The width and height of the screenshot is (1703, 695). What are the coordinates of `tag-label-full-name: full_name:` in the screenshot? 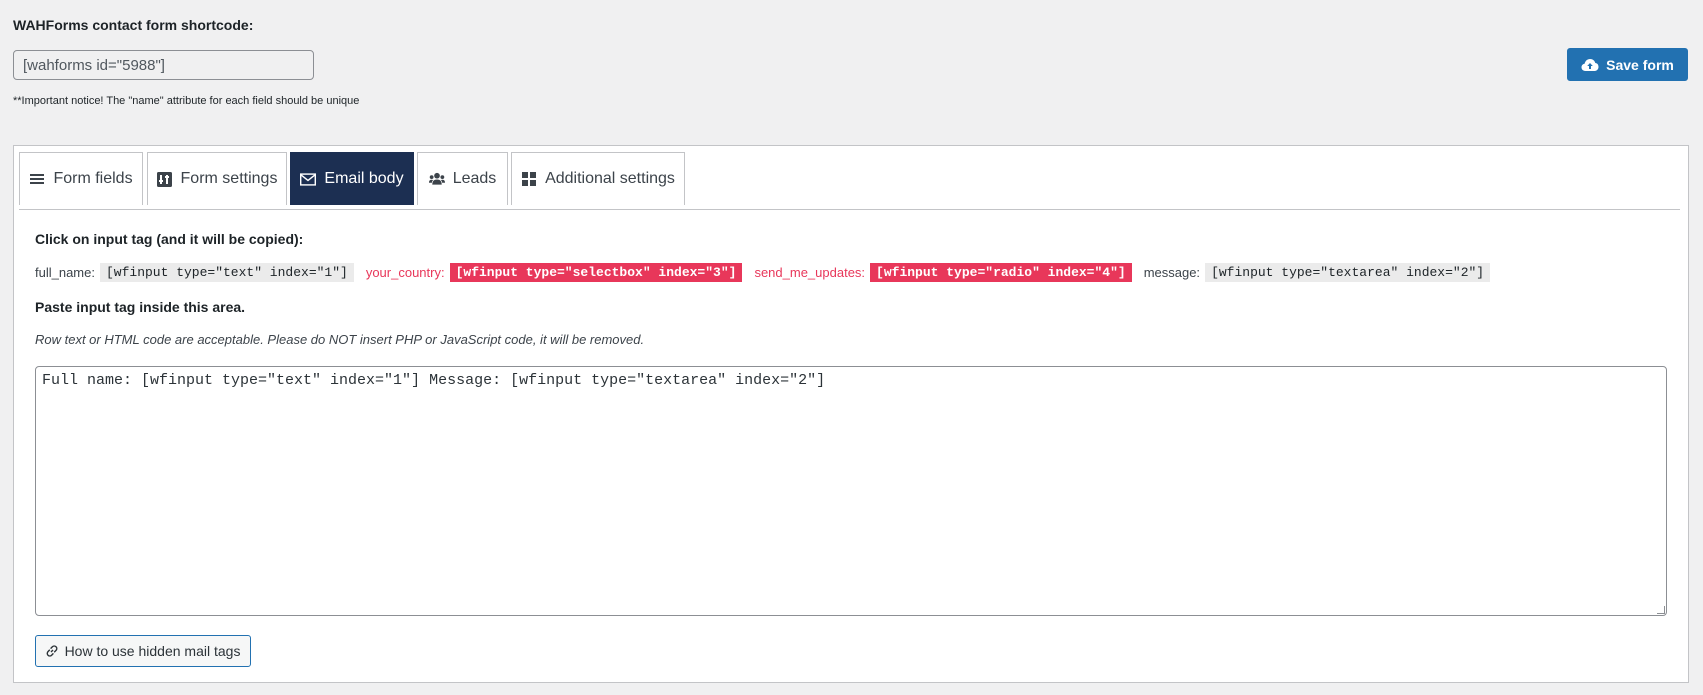 It's located at (65, 272).